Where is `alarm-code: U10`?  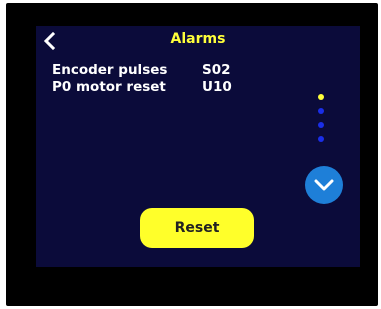 alarm-code: U10 is located at coordinates (217, 87).